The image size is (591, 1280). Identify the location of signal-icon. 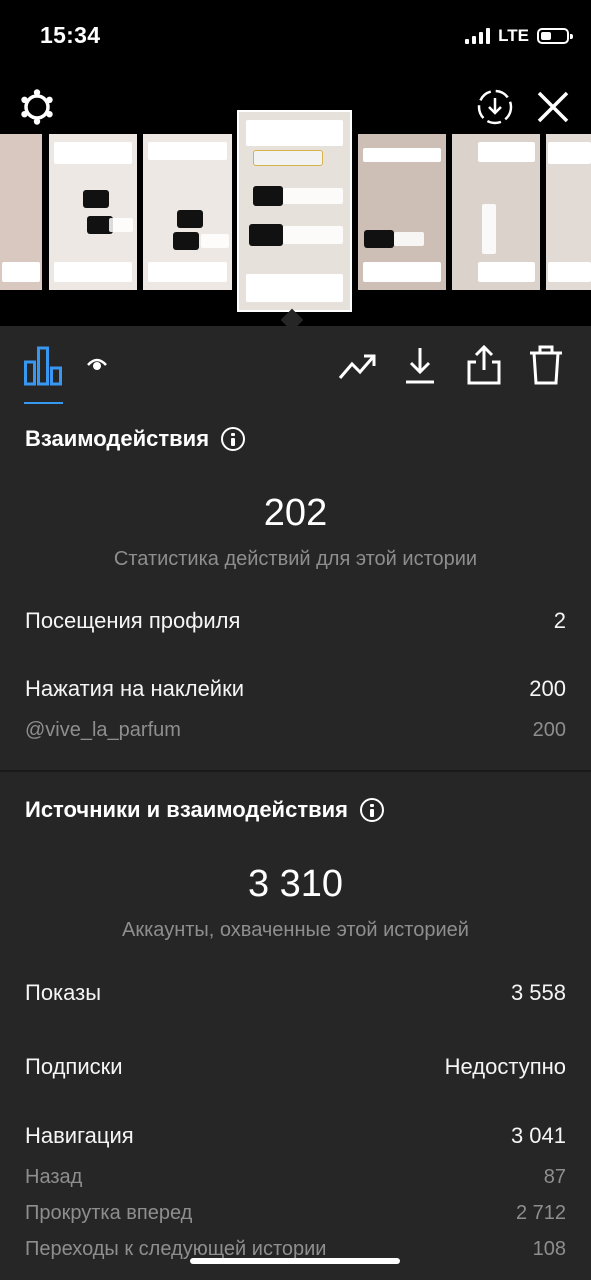
(478, 36).